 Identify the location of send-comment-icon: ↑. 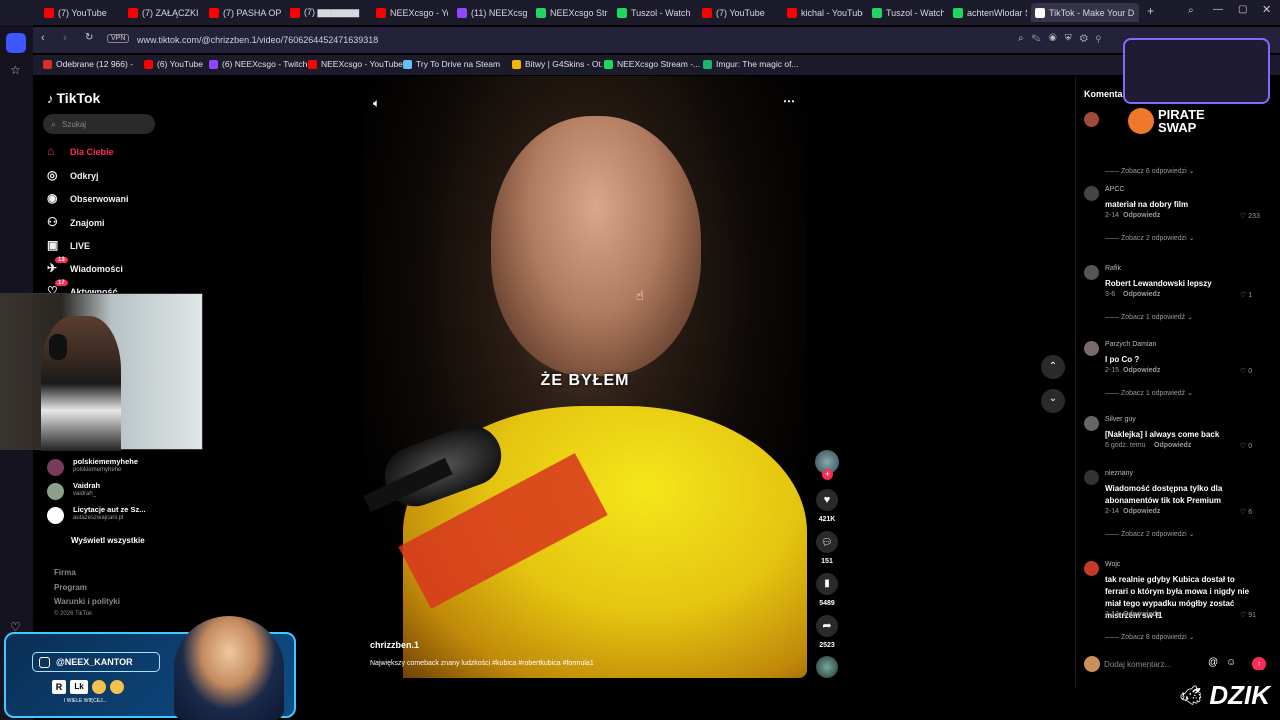
(1259, 664).